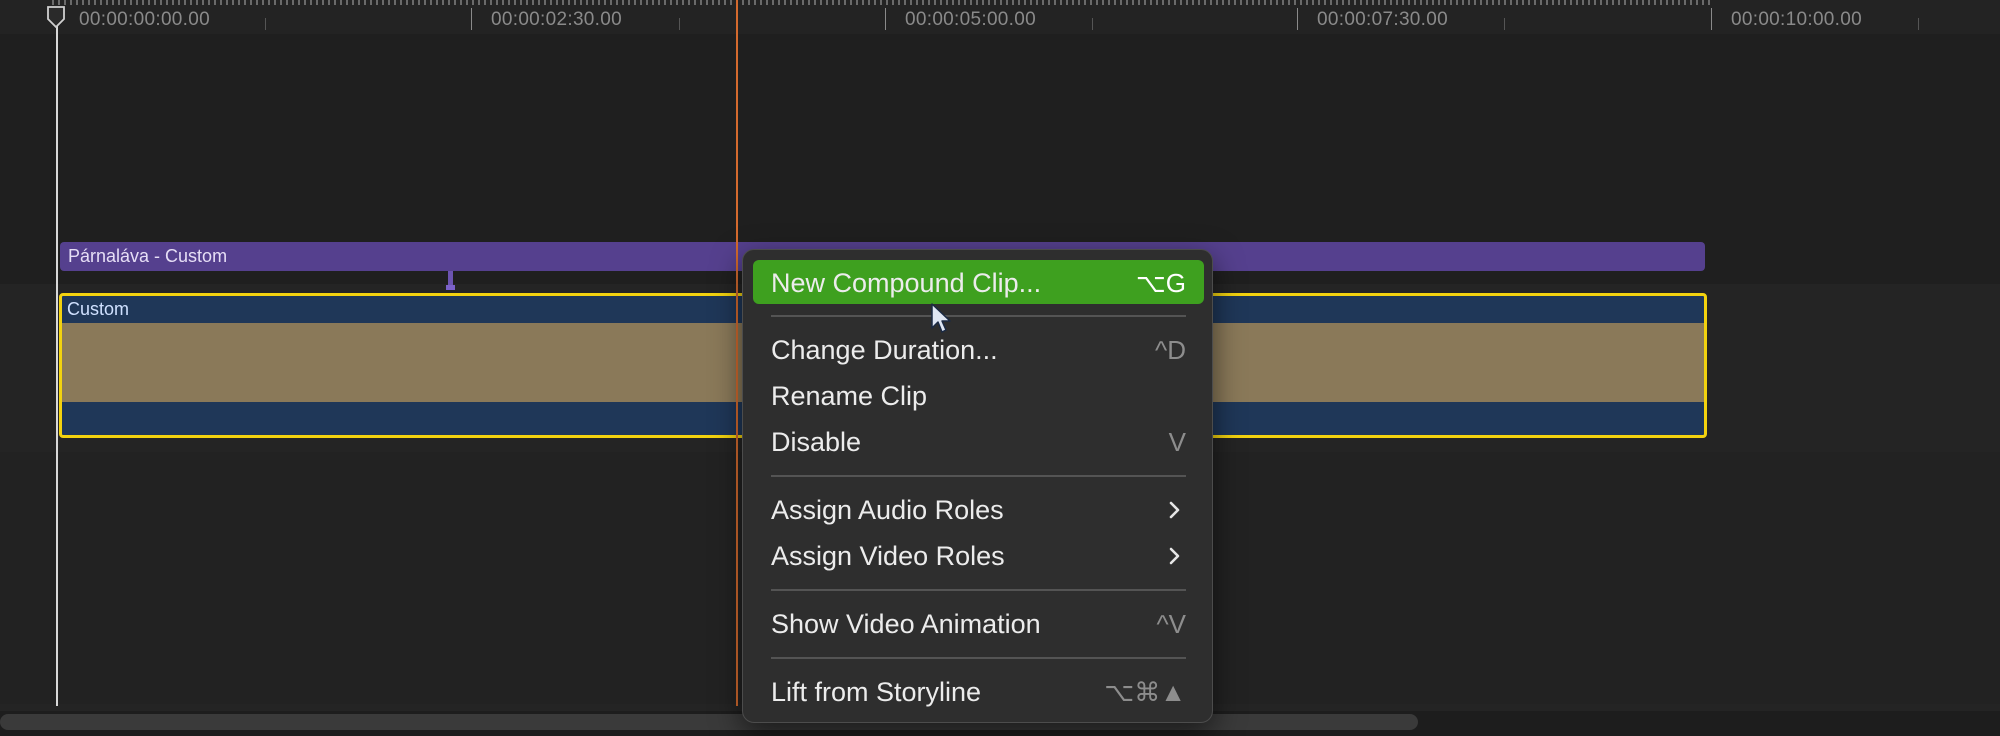 The height and width of the screenshot is (736, 2000). I want to click on menu-item-assign-audio-roles: Assign Audio Roles, so click(978, 509).